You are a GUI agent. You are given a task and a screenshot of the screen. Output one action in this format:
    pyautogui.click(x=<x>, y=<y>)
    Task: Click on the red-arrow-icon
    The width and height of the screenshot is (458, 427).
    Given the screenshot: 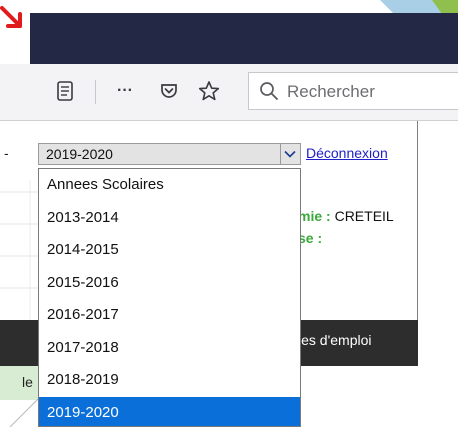 What is the action you would take?
    pyautogui.click(x=11, y=17)
    